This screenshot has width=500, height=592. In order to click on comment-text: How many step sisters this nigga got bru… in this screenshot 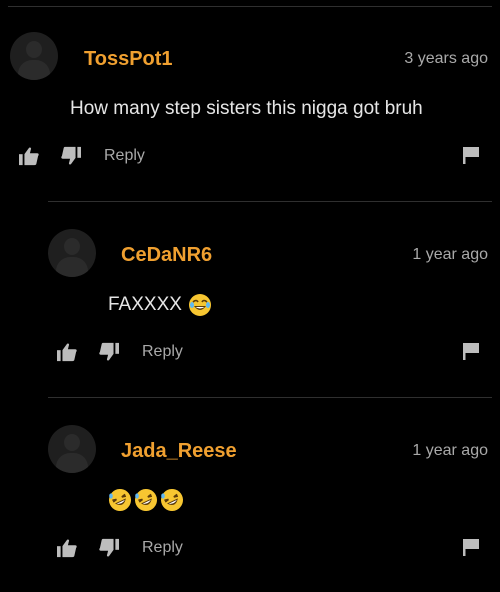, I will do `click(246, 108)`.